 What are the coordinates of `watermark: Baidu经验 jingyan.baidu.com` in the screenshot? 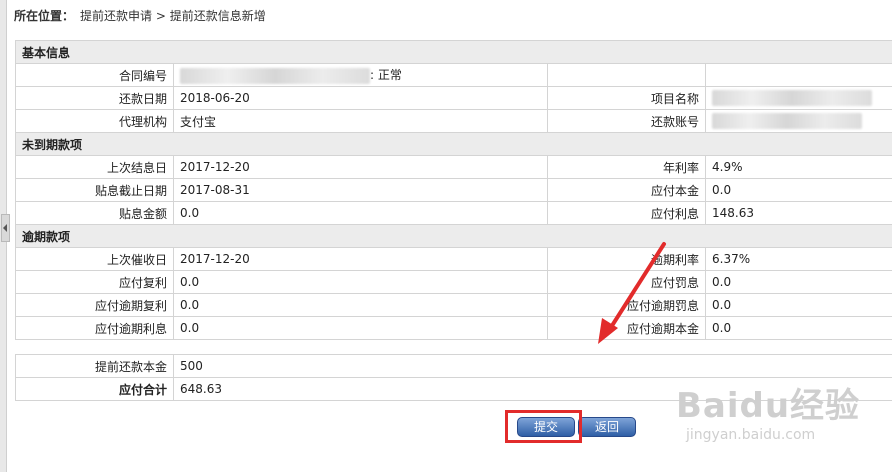 It's located at (768, 410).